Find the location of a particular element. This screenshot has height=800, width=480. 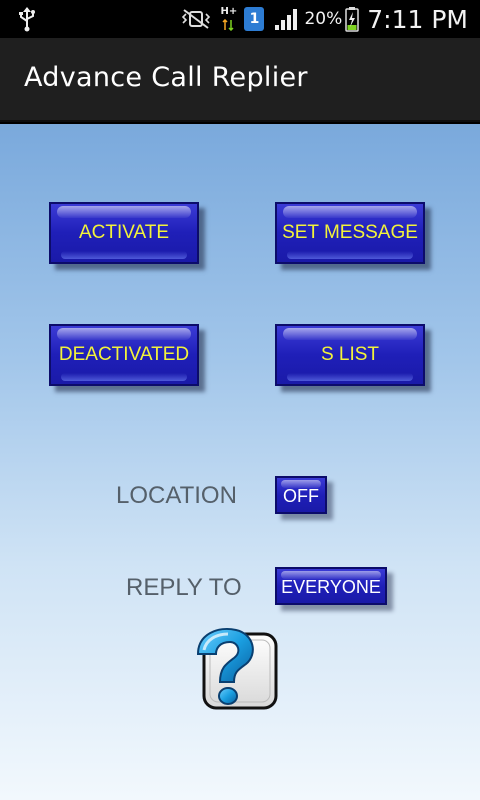

network-type-icon: H+ is located at coordinates (228, 19).